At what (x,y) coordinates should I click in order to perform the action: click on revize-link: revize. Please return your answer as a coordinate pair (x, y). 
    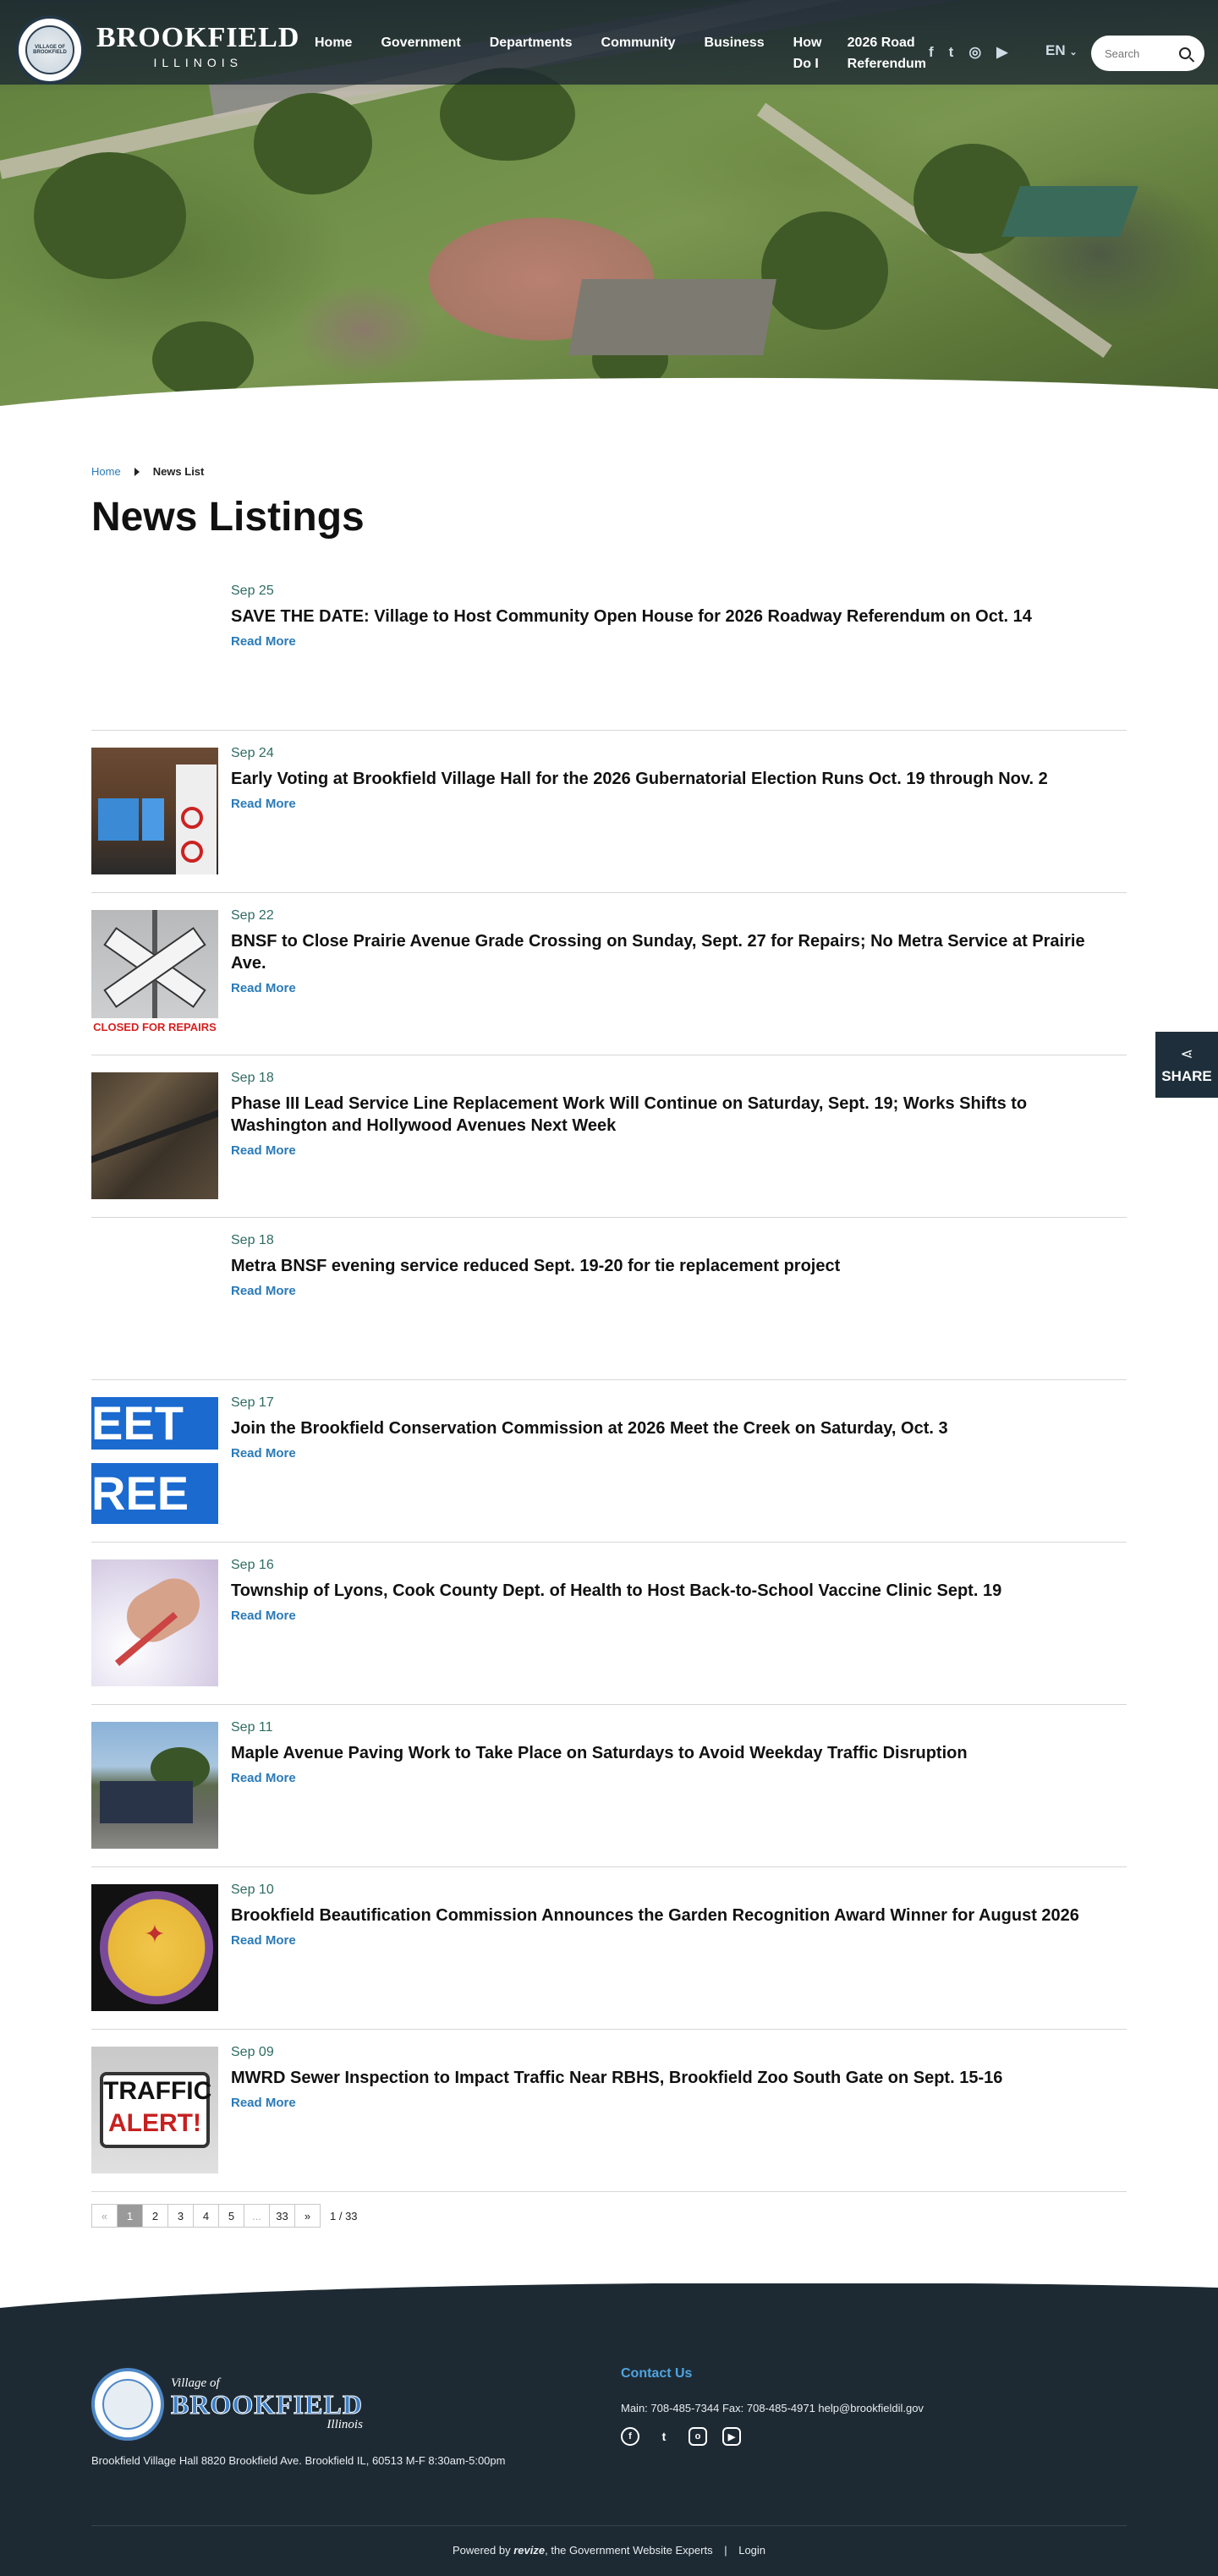
    Looking at the image, I should click on (529, 2550).